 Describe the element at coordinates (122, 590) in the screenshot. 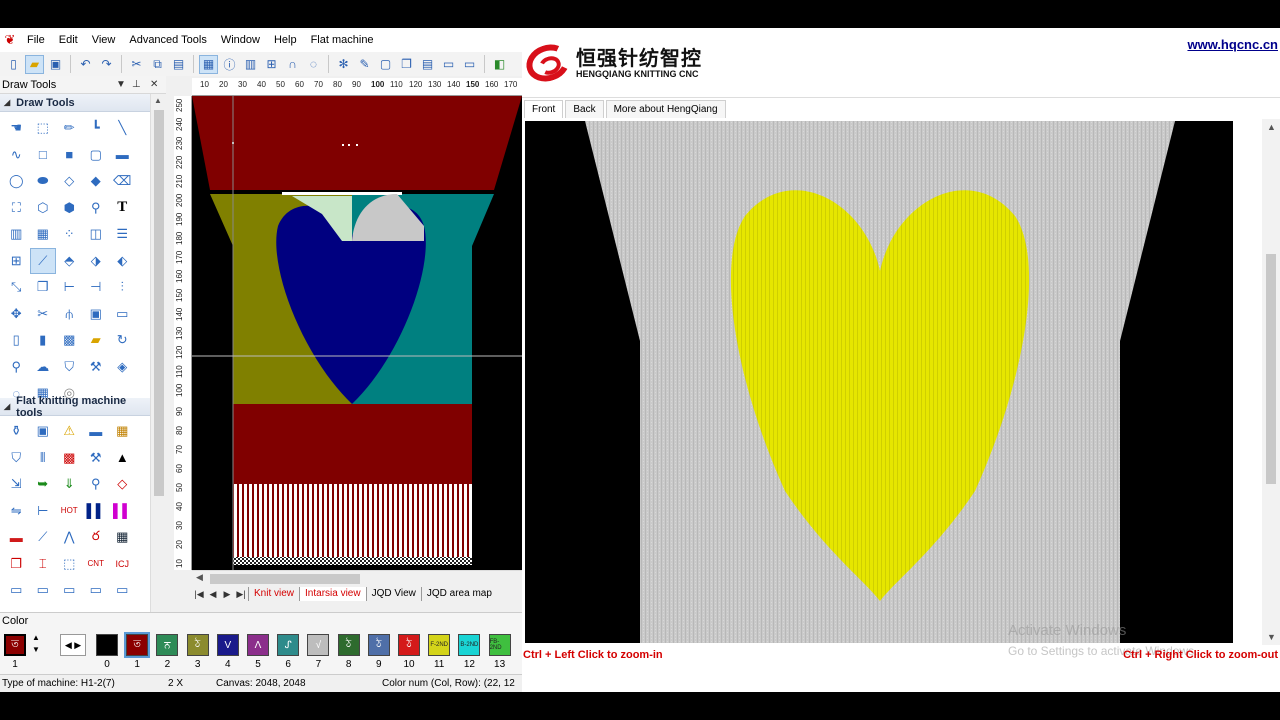

I see `more-5-icon: ▭` at that location.